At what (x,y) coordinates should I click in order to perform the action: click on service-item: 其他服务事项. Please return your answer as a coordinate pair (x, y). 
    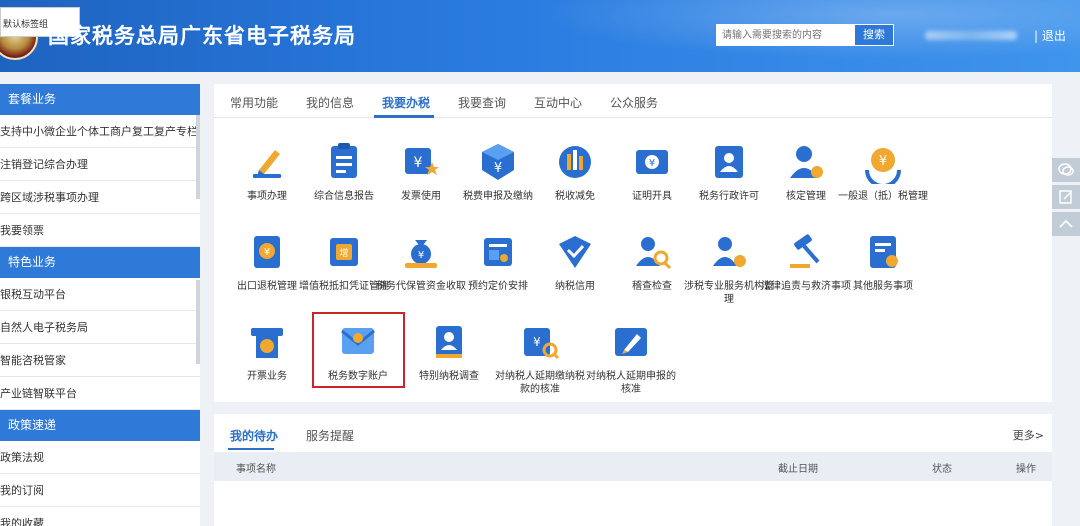
    Looking at the image, I should click on (883, 261).